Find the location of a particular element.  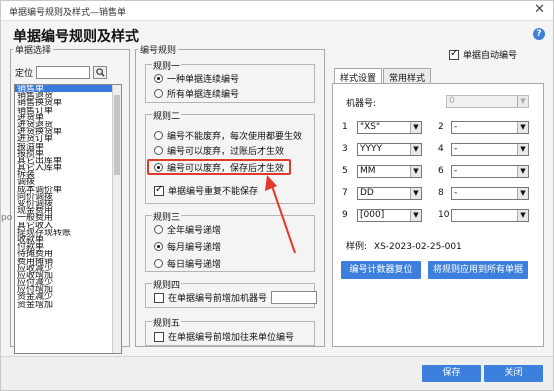

locate-input is located at coordinates (63, 72).